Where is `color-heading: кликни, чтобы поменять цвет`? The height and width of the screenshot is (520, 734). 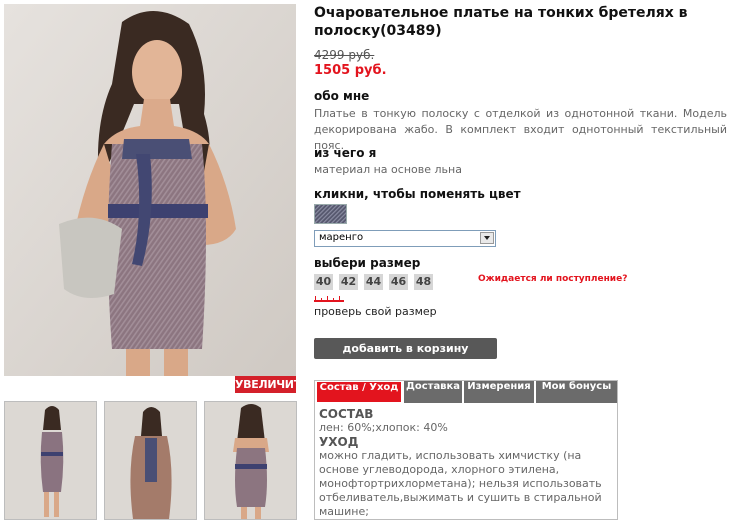 color-heading: кликни, чтобы поменять цвет is located at coordinates (417, 194).